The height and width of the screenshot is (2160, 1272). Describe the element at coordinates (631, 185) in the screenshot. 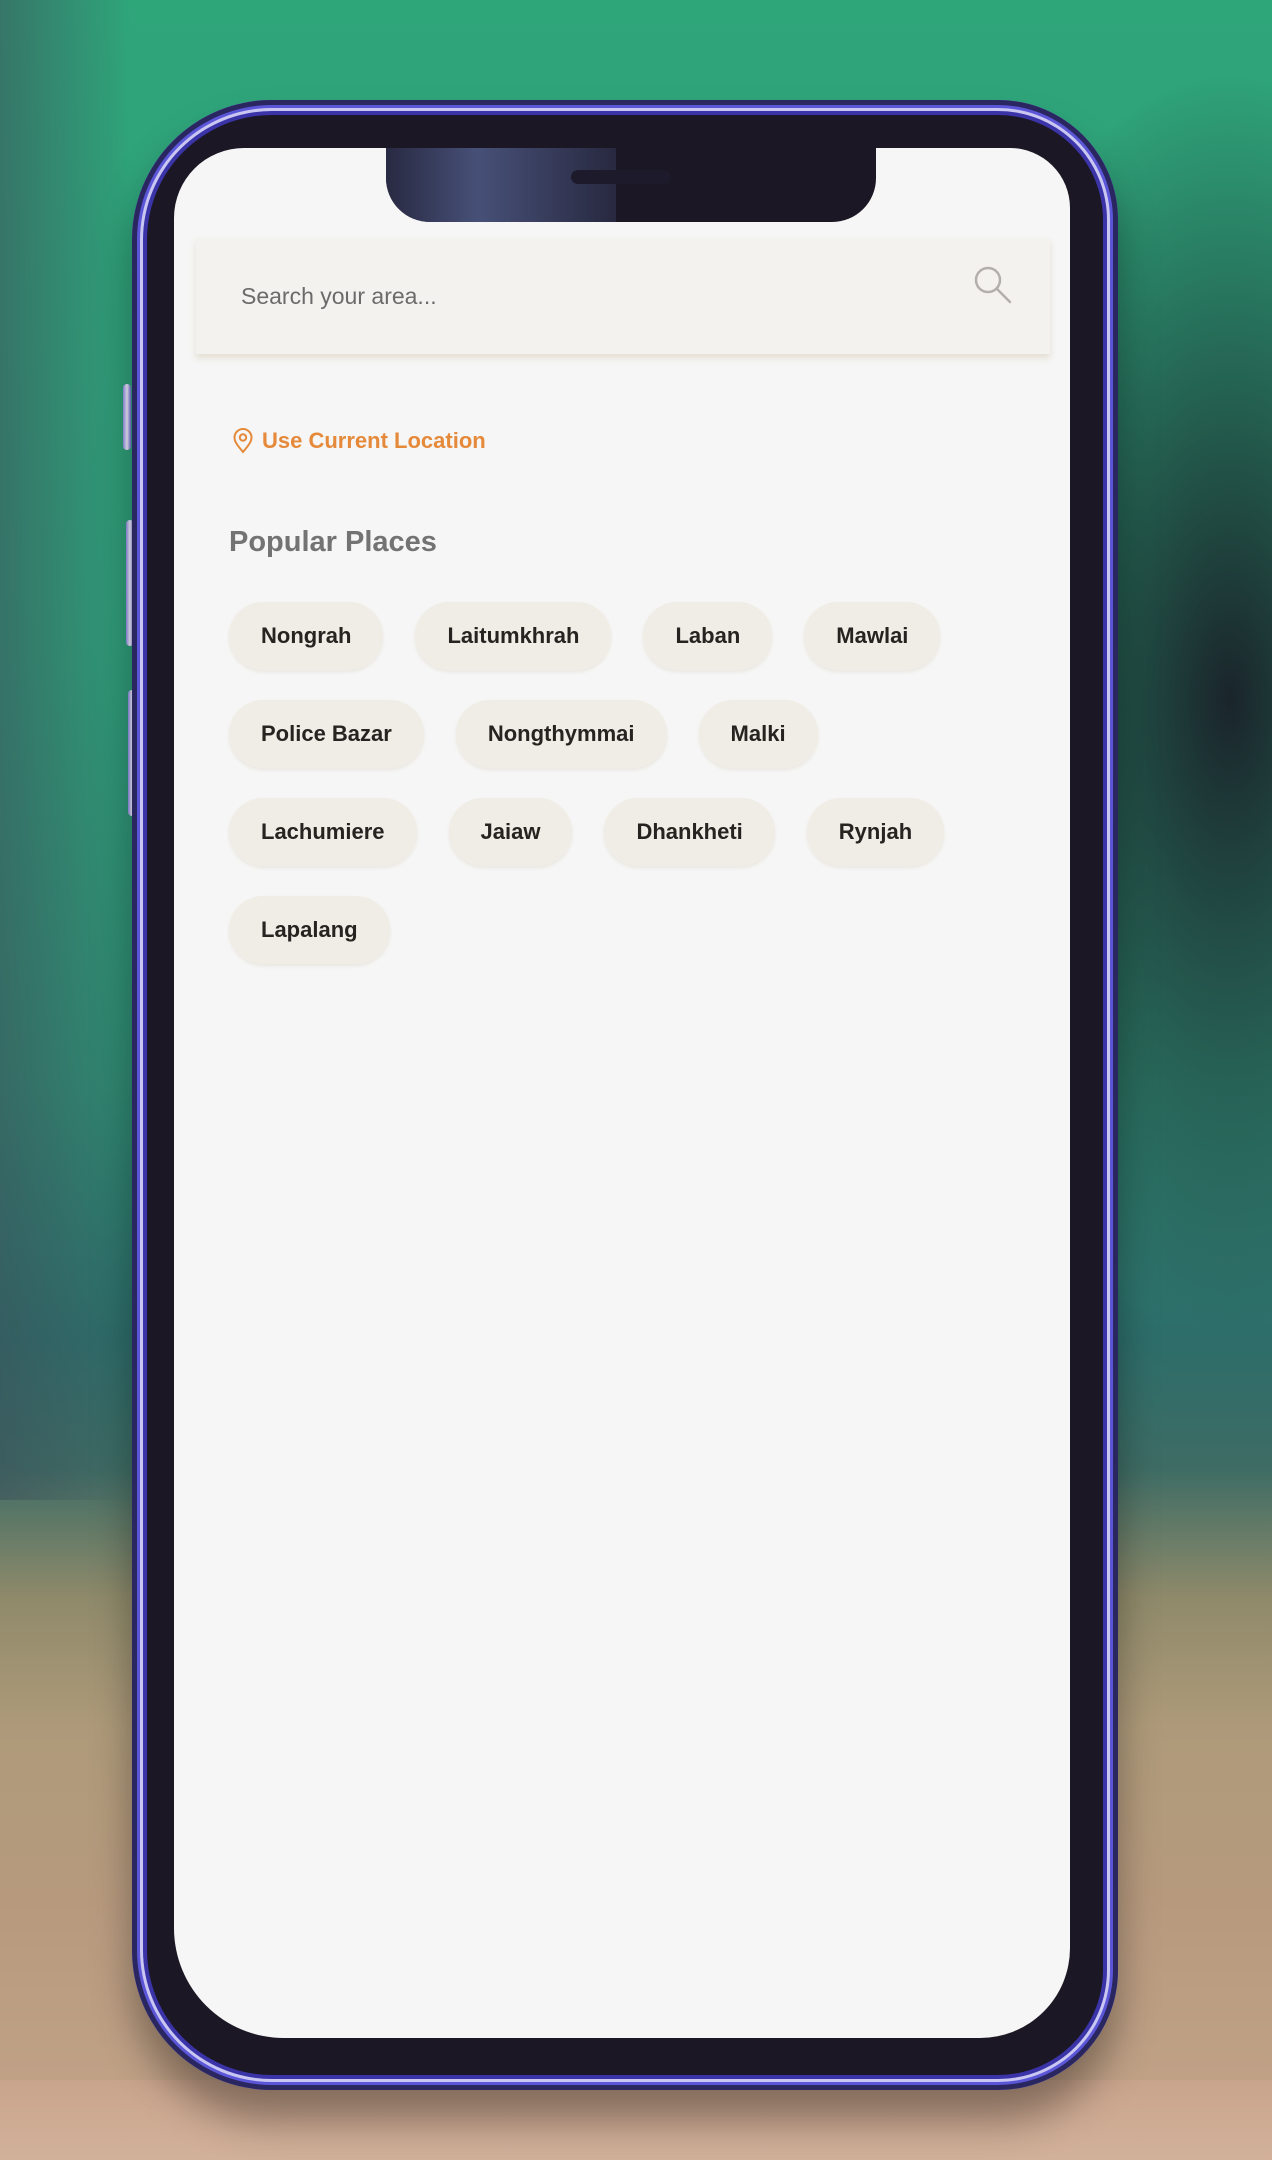

I see `phone-notch` at that location.